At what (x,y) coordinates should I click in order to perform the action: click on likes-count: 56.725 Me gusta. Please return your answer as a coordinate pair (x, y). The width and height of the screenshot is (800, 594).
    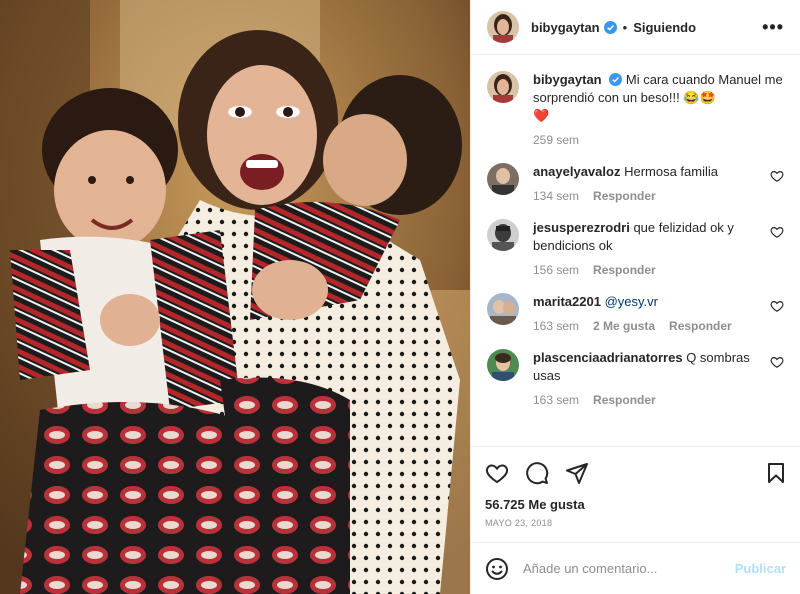
    Looking at the image, I should click on (636, 504).